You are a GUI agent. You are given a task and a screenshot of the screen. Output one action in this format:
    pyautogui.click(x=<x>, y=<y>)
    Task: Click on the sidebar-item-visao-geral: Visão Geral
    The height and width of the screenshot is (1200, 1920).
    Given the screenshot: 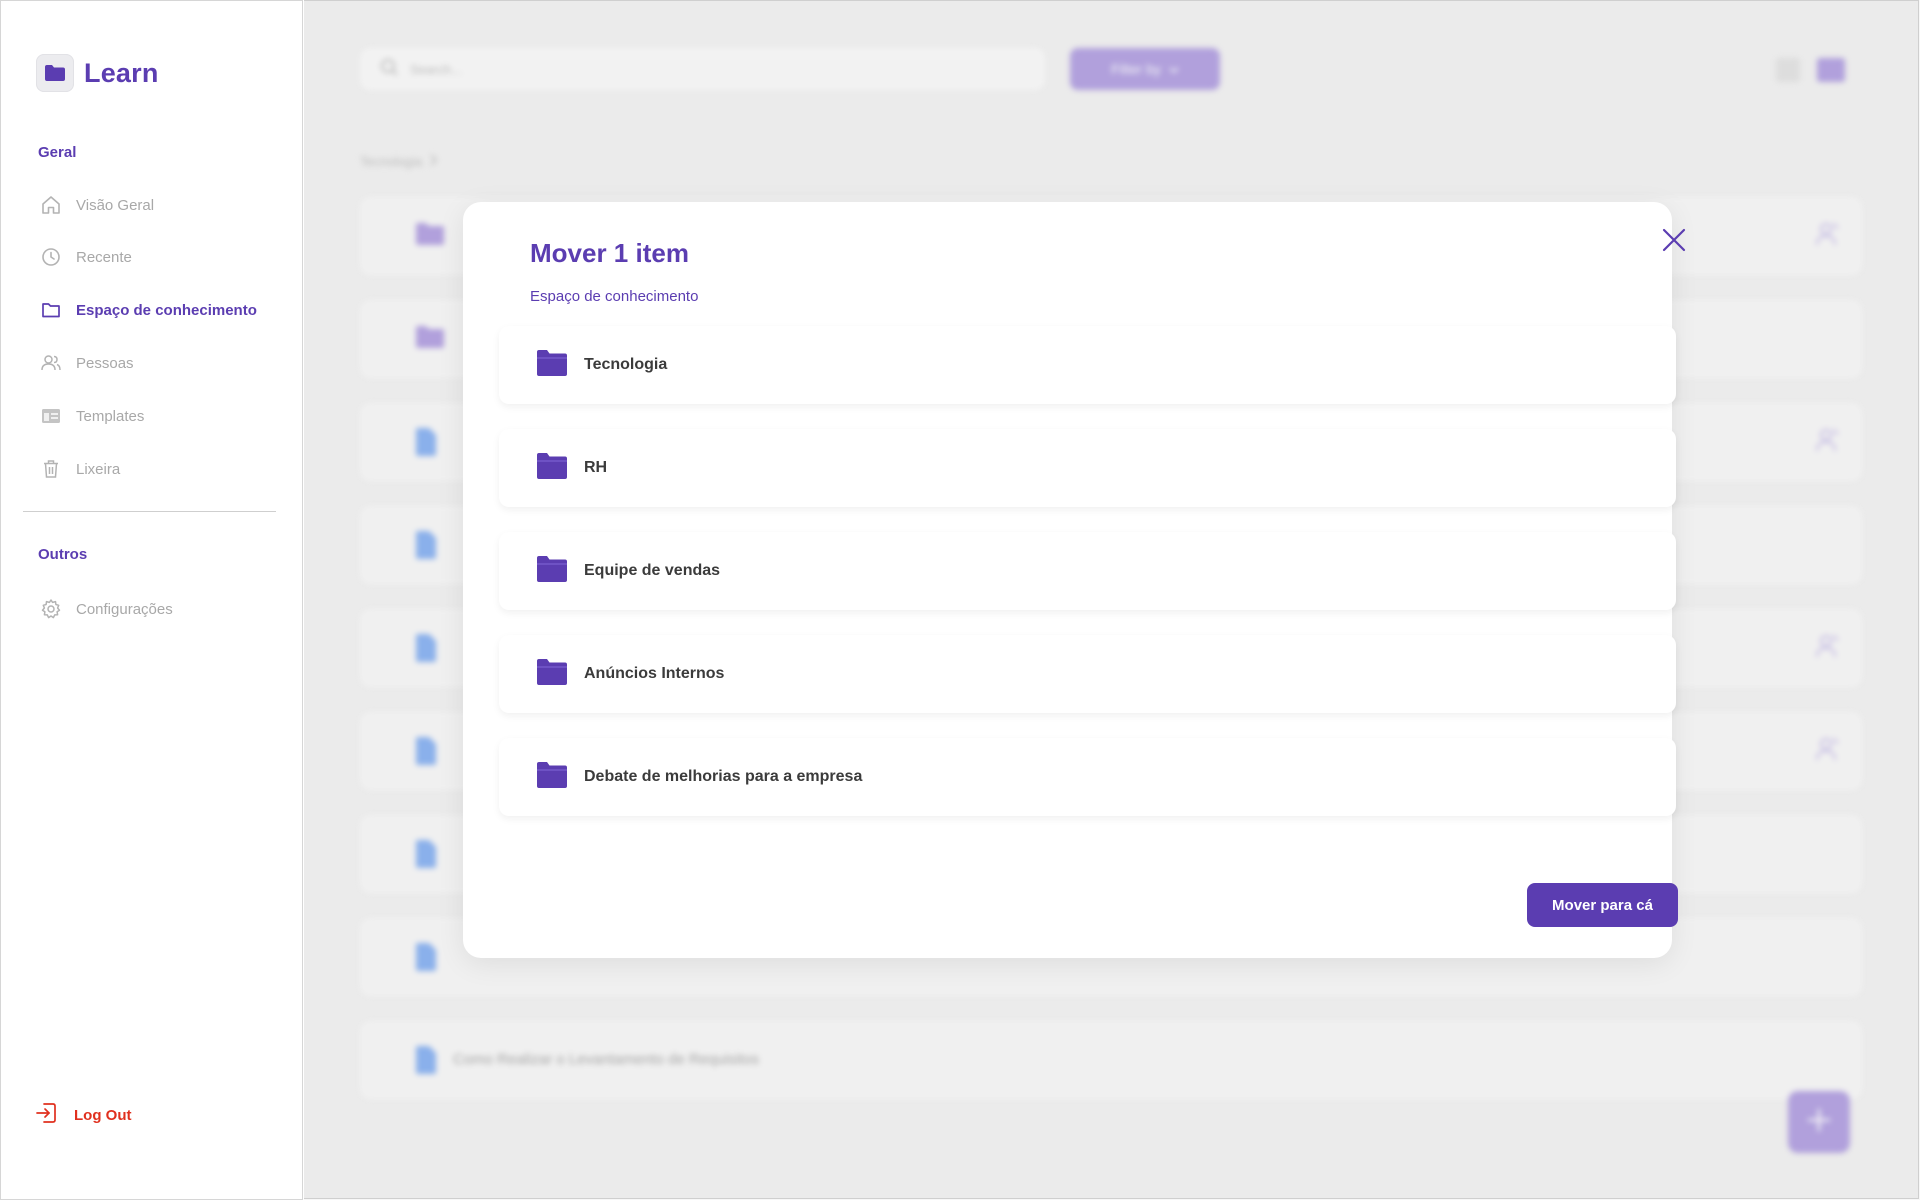 What is the action you would take?
    pyautogui.click(x=96, y=205)
    